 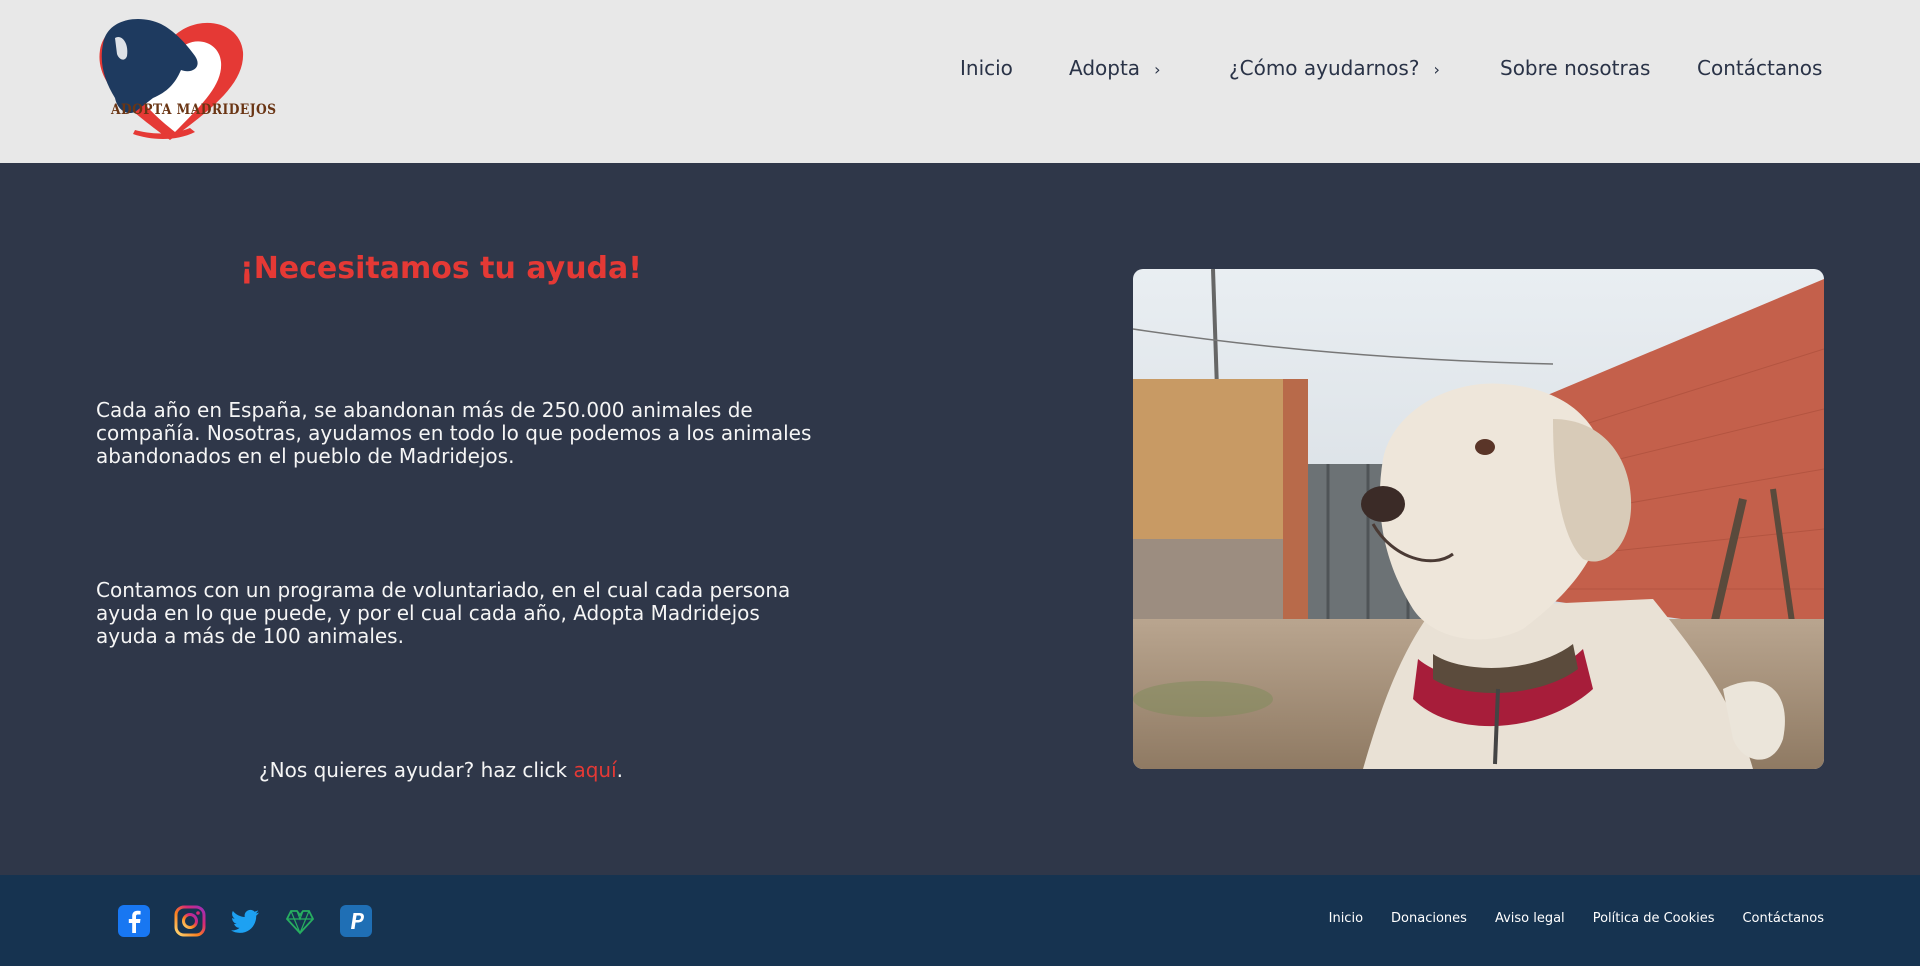 I want to click on twitter-icon, so click(x=245, y=921).